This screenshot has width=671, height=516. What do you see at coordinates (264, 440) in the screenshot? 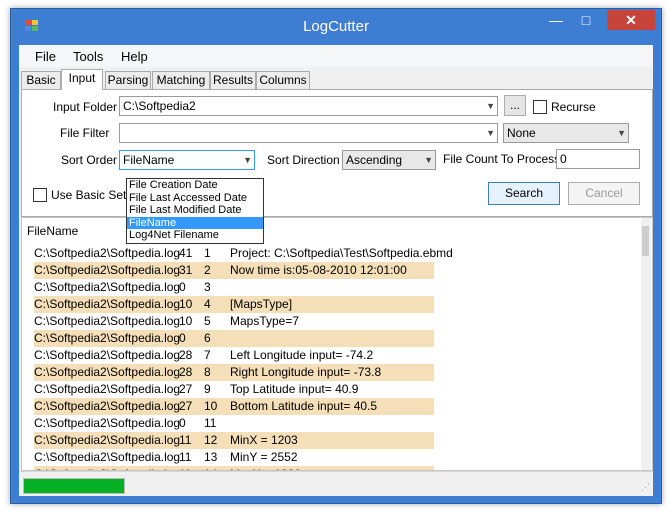
I see `cell-text: MinX = 1203` at bounding box center [264, 440].